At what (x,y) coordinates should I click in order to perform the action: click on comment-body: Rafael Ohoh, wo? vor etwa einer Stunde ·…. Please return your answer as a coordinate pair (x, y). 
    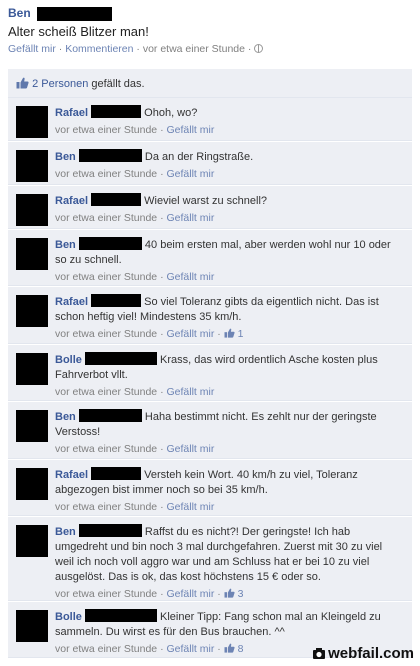
    Looking at the image, I should click on (229, 121).